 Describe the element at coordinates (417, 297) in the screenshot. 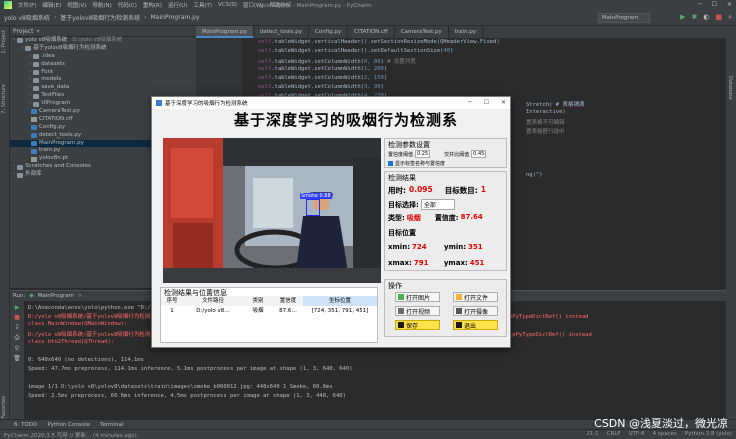

I see `open-image-button: 打开图片` at that location.